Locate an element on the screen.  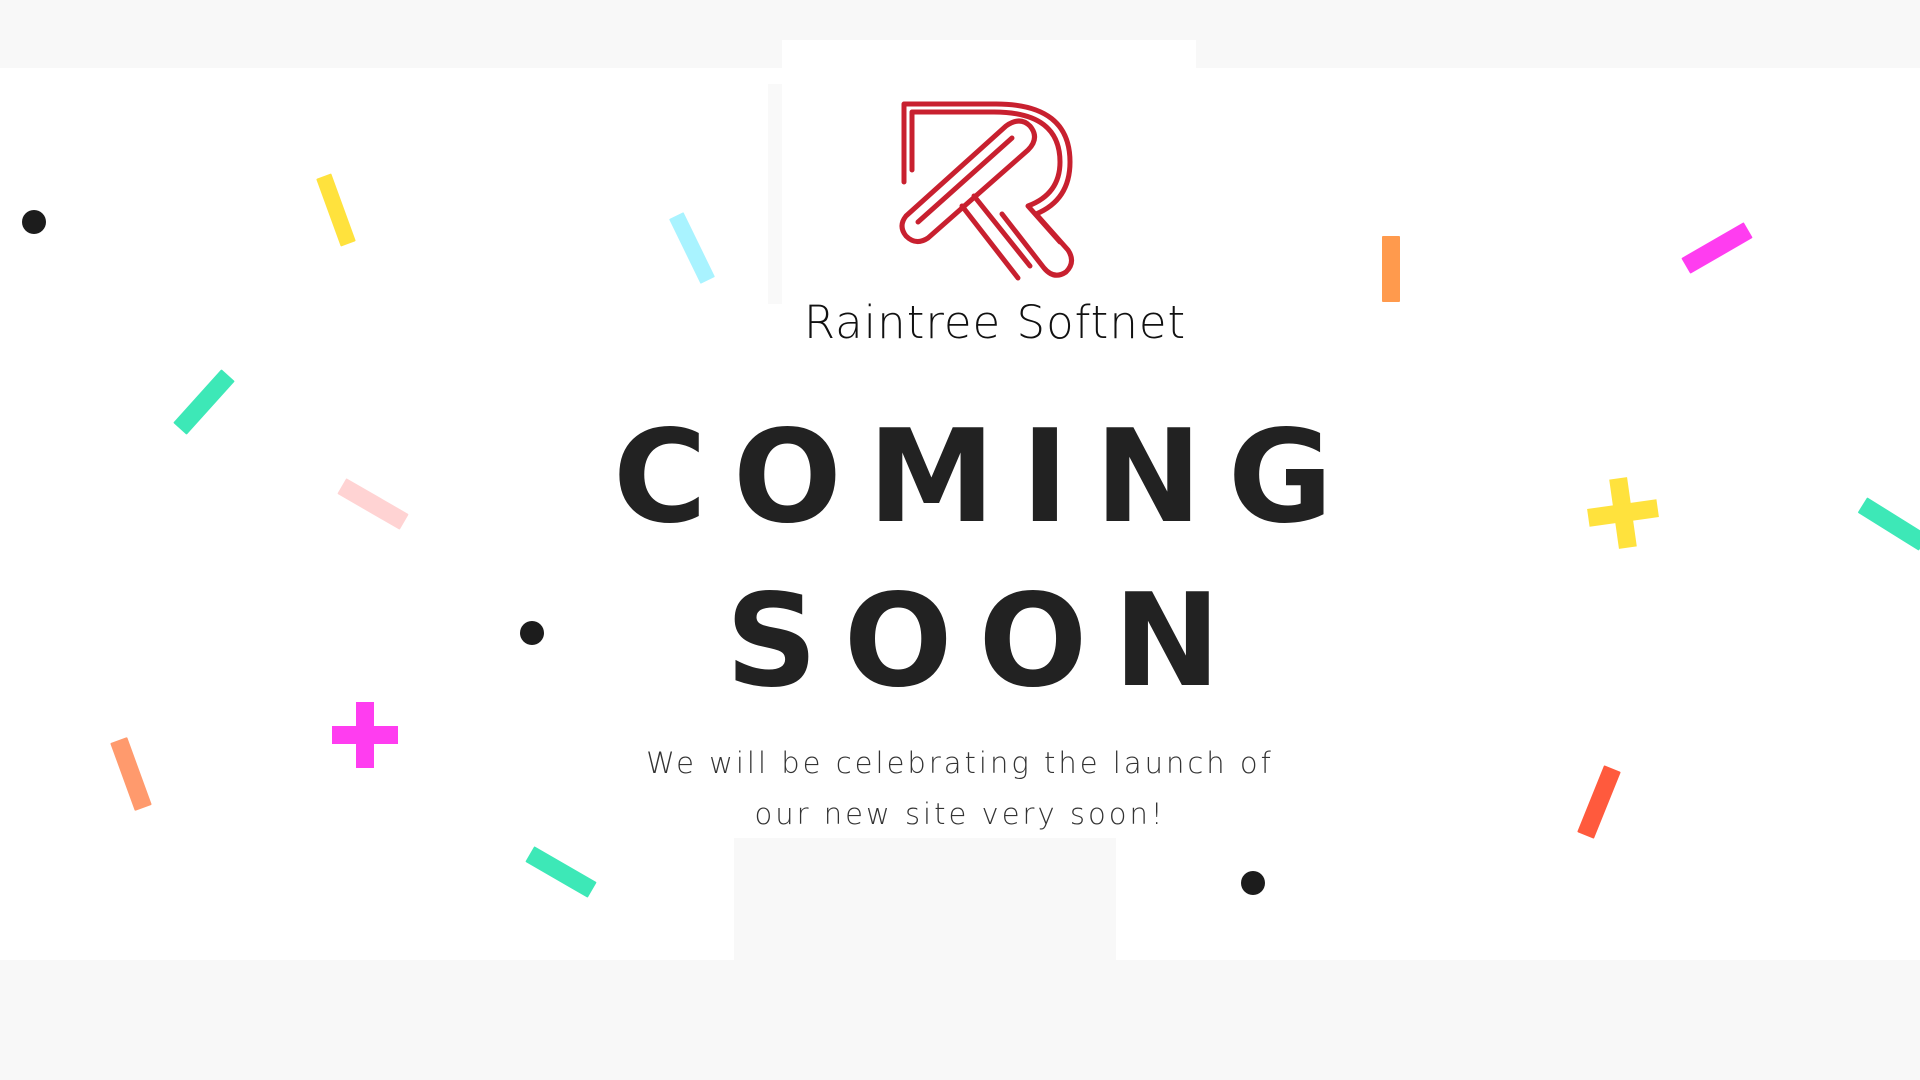
launch-message-line-1: We will be celebrating the launch of is located at coordinates (960, 763).